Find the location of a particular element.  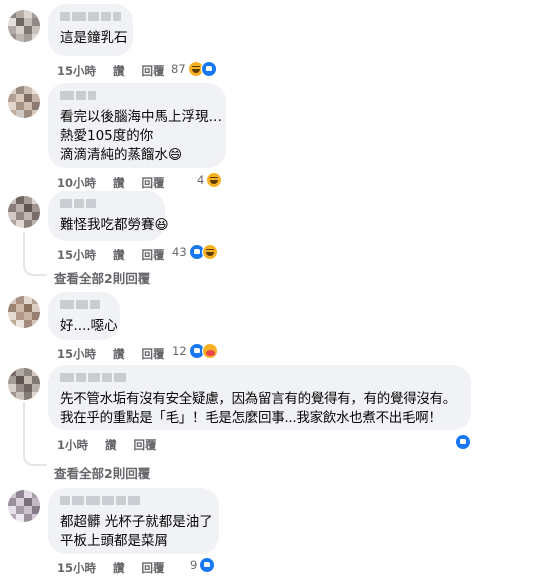

reaction-summary: 43 is located at coordinates (195, 252).